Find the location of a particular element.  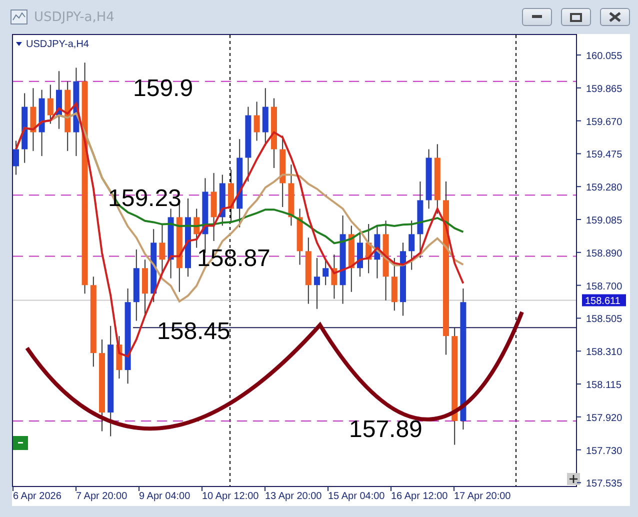

price-label: 158.115 is located at coordinates (604, 385).